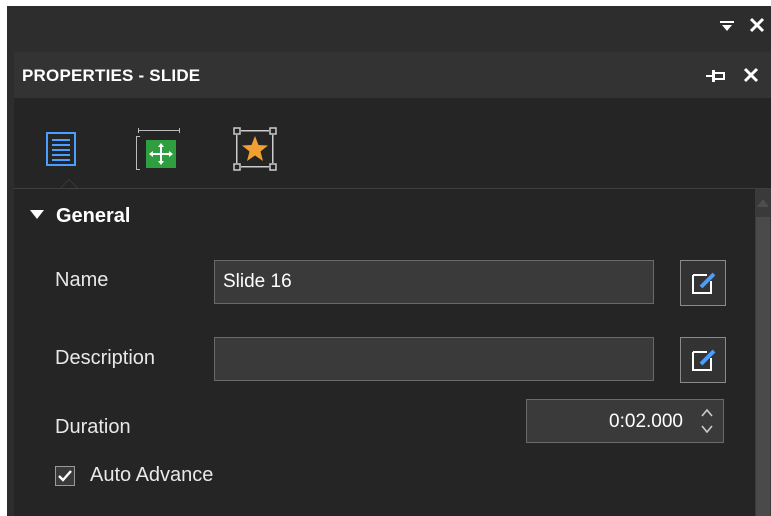 Image resolution: width=771 pixels, height=516 pixels. Describe the element at coordinates (392, 75) in the screenshot. I see `panel-header: PROPERTIES - SLIDE` at that location.